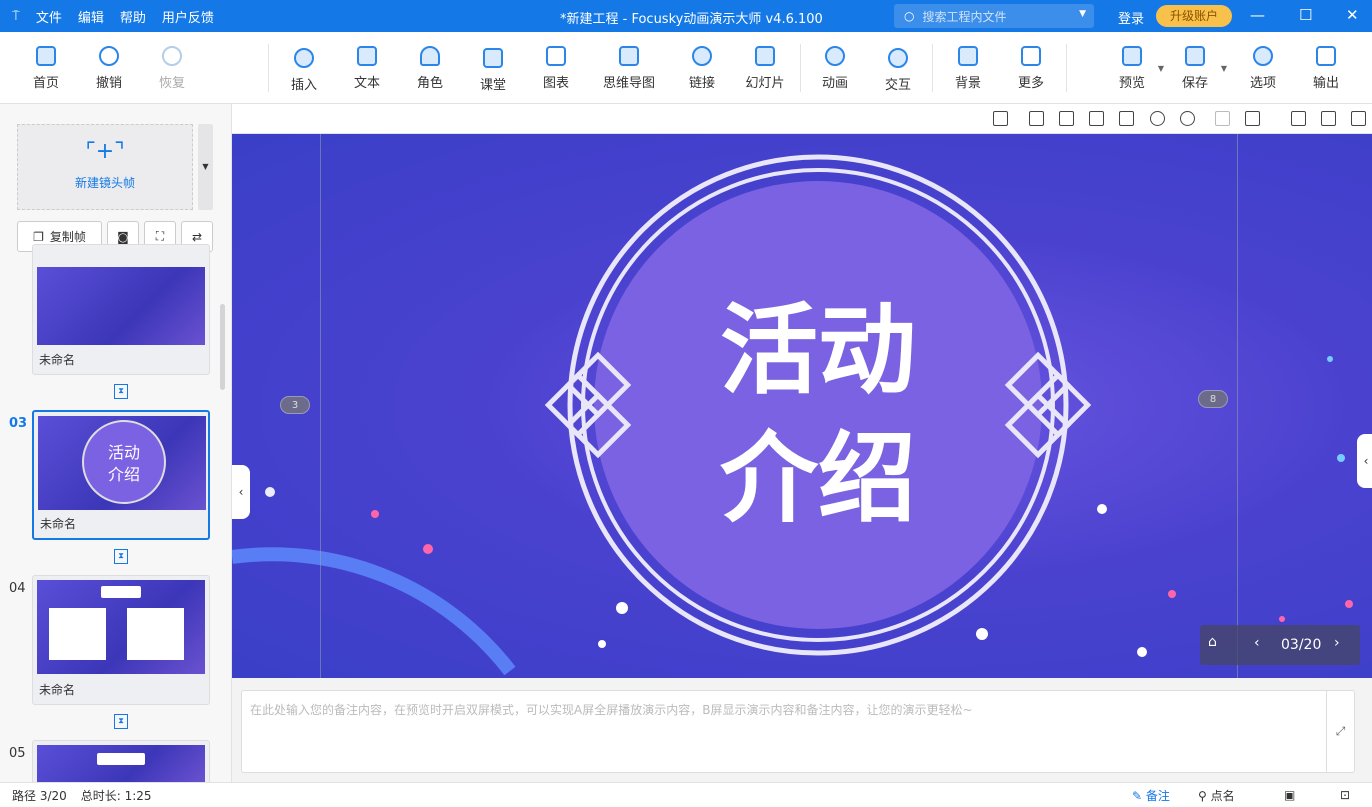  I want to click on animation-button: 动画, so click(835, 68).